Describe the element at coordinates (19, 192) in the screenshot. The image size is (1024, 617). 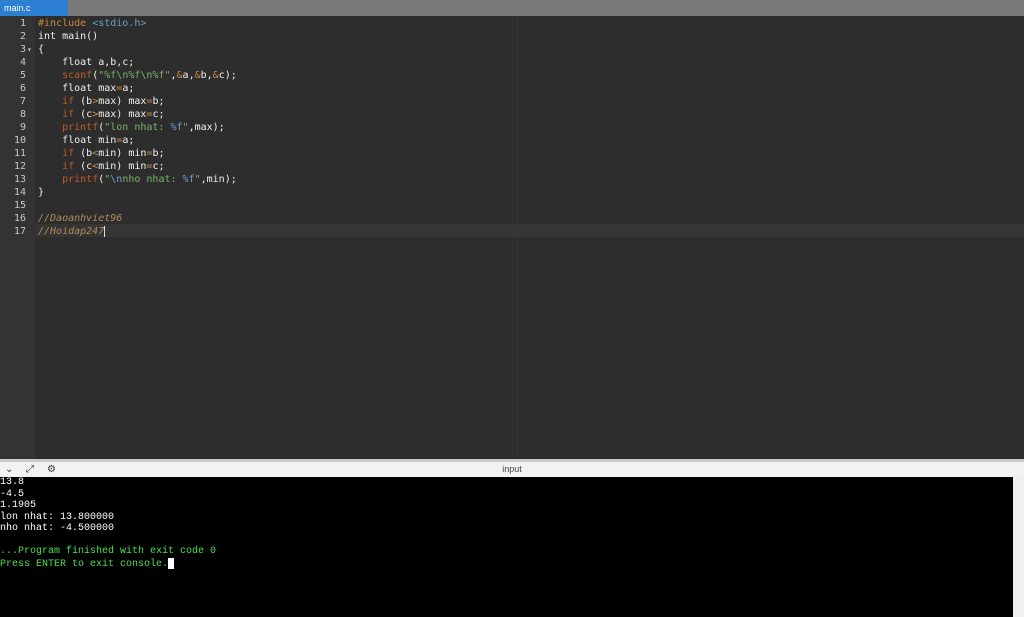
I see `line-number: 14` at that location.